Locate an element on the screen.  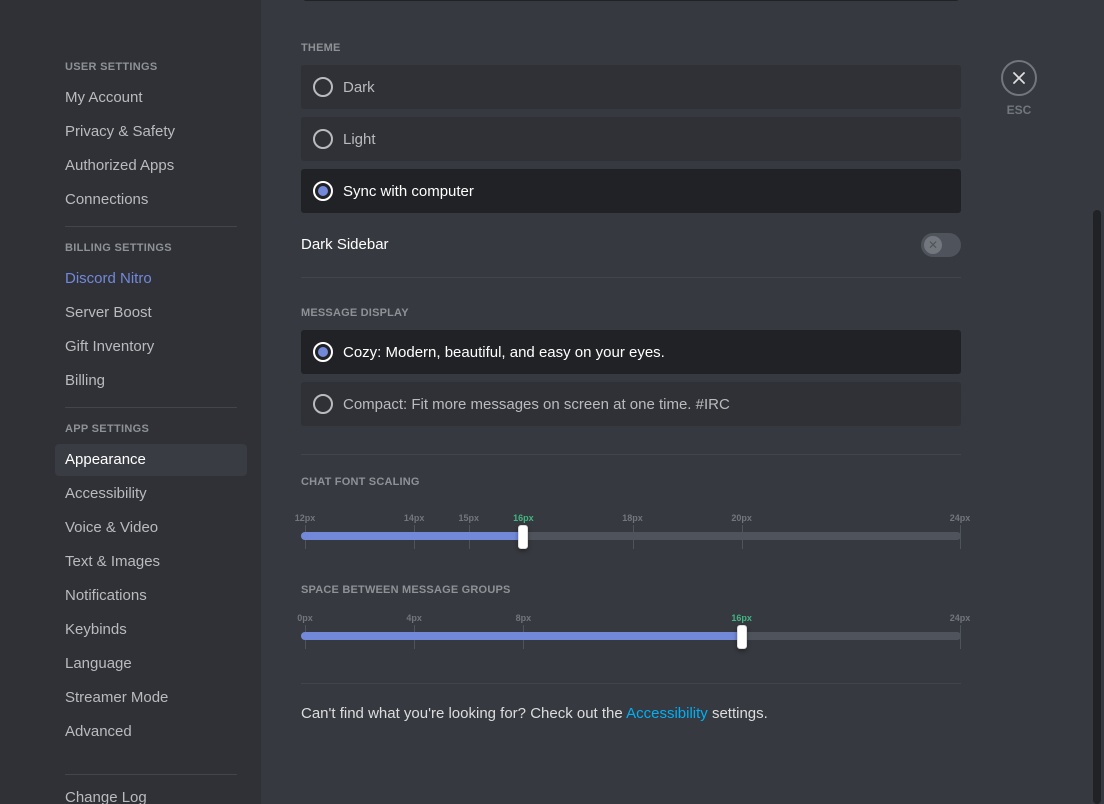
theme-option-label: Sync with computer is located at coordinates (408, 191).